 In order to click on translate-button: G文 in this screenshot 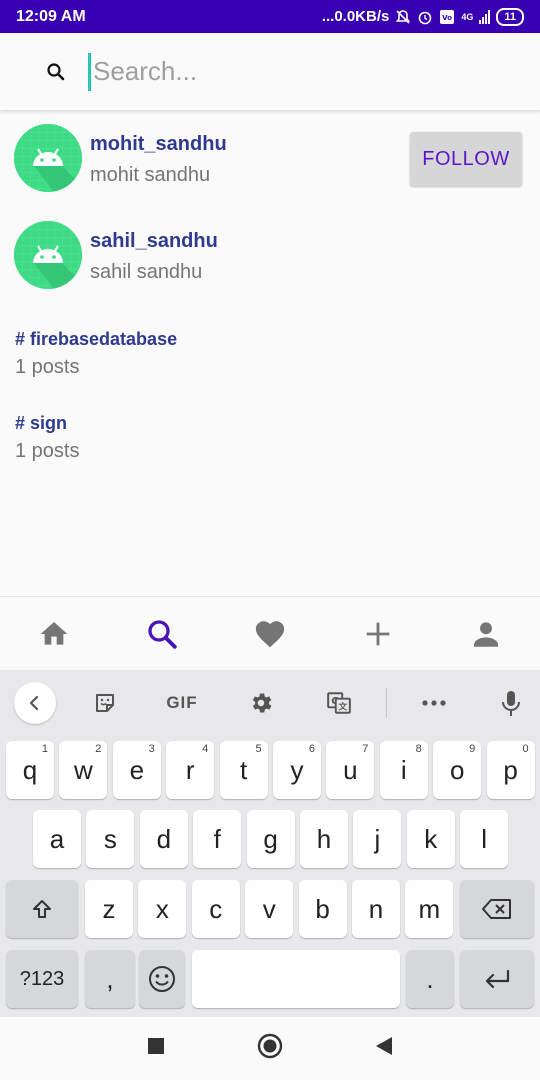, I will do `click(339, 703)`.